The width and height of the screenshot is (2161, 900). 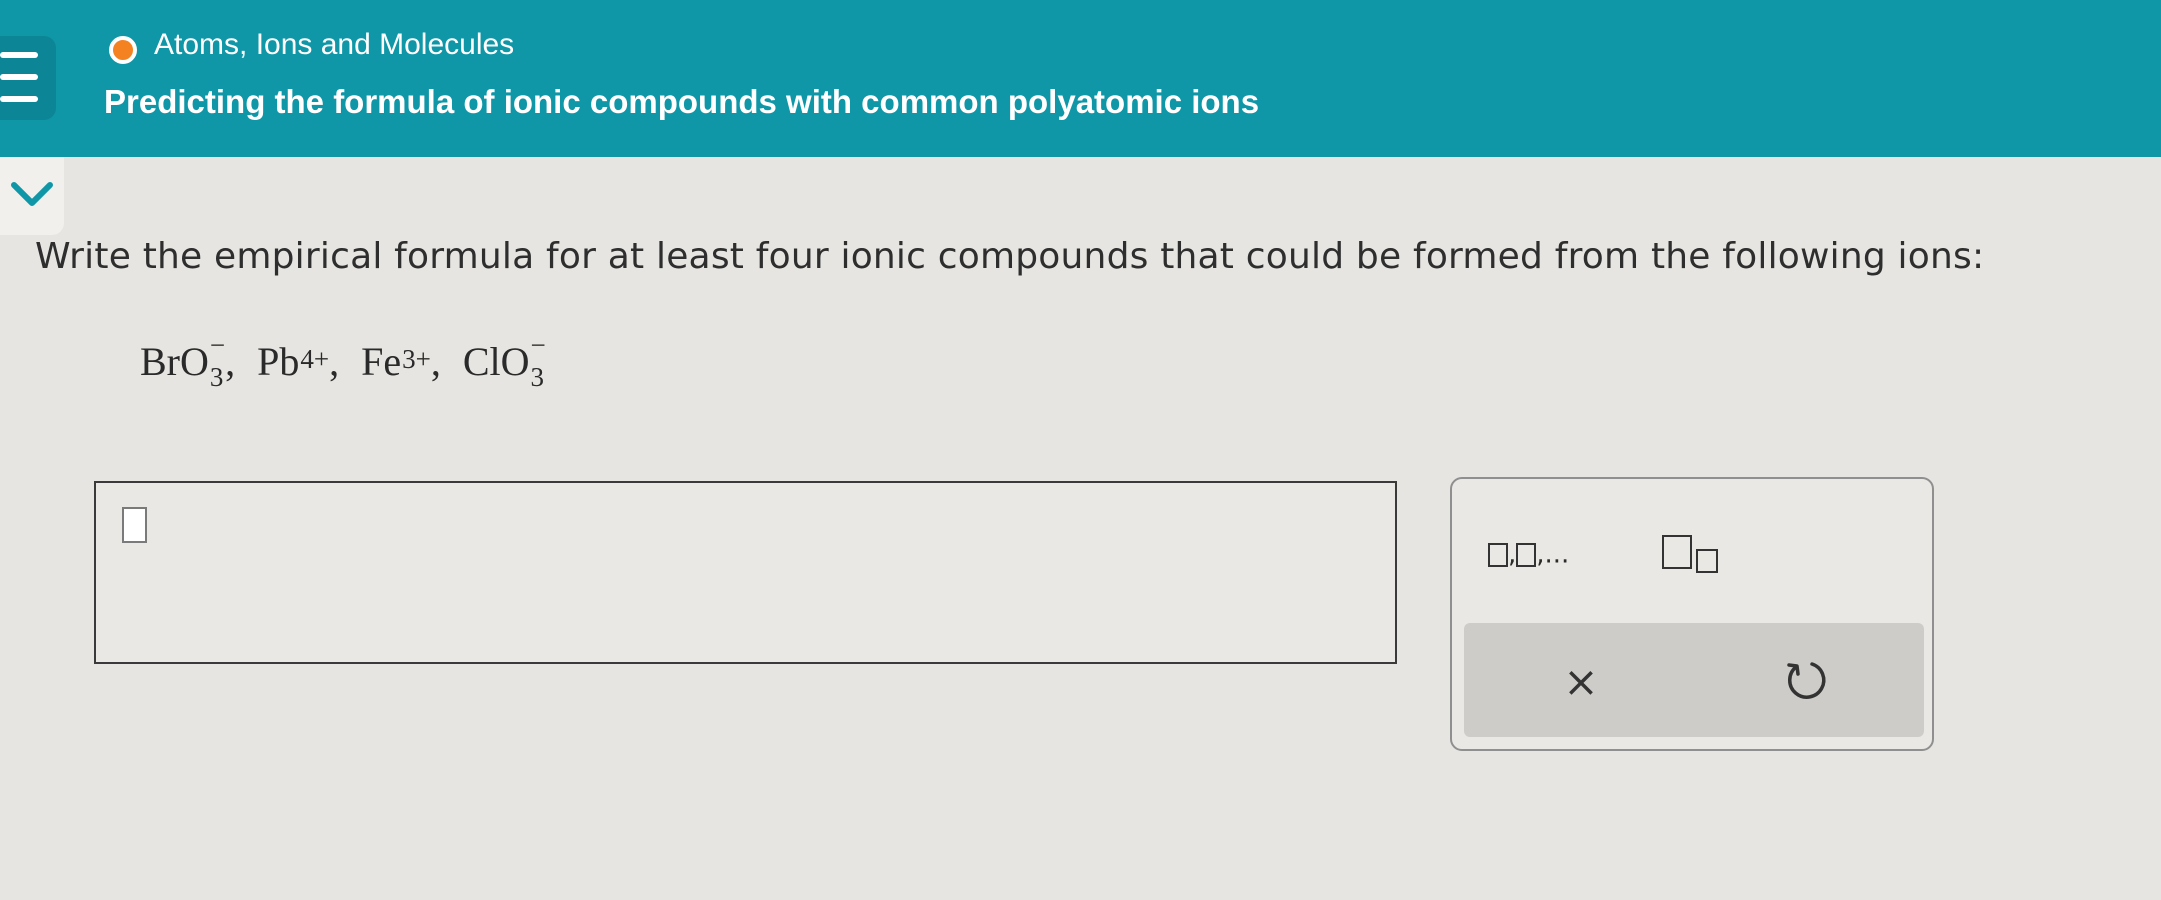 I want to click on topic-label: Atoms, Ions and Molecules, so click(x=334, y=44).